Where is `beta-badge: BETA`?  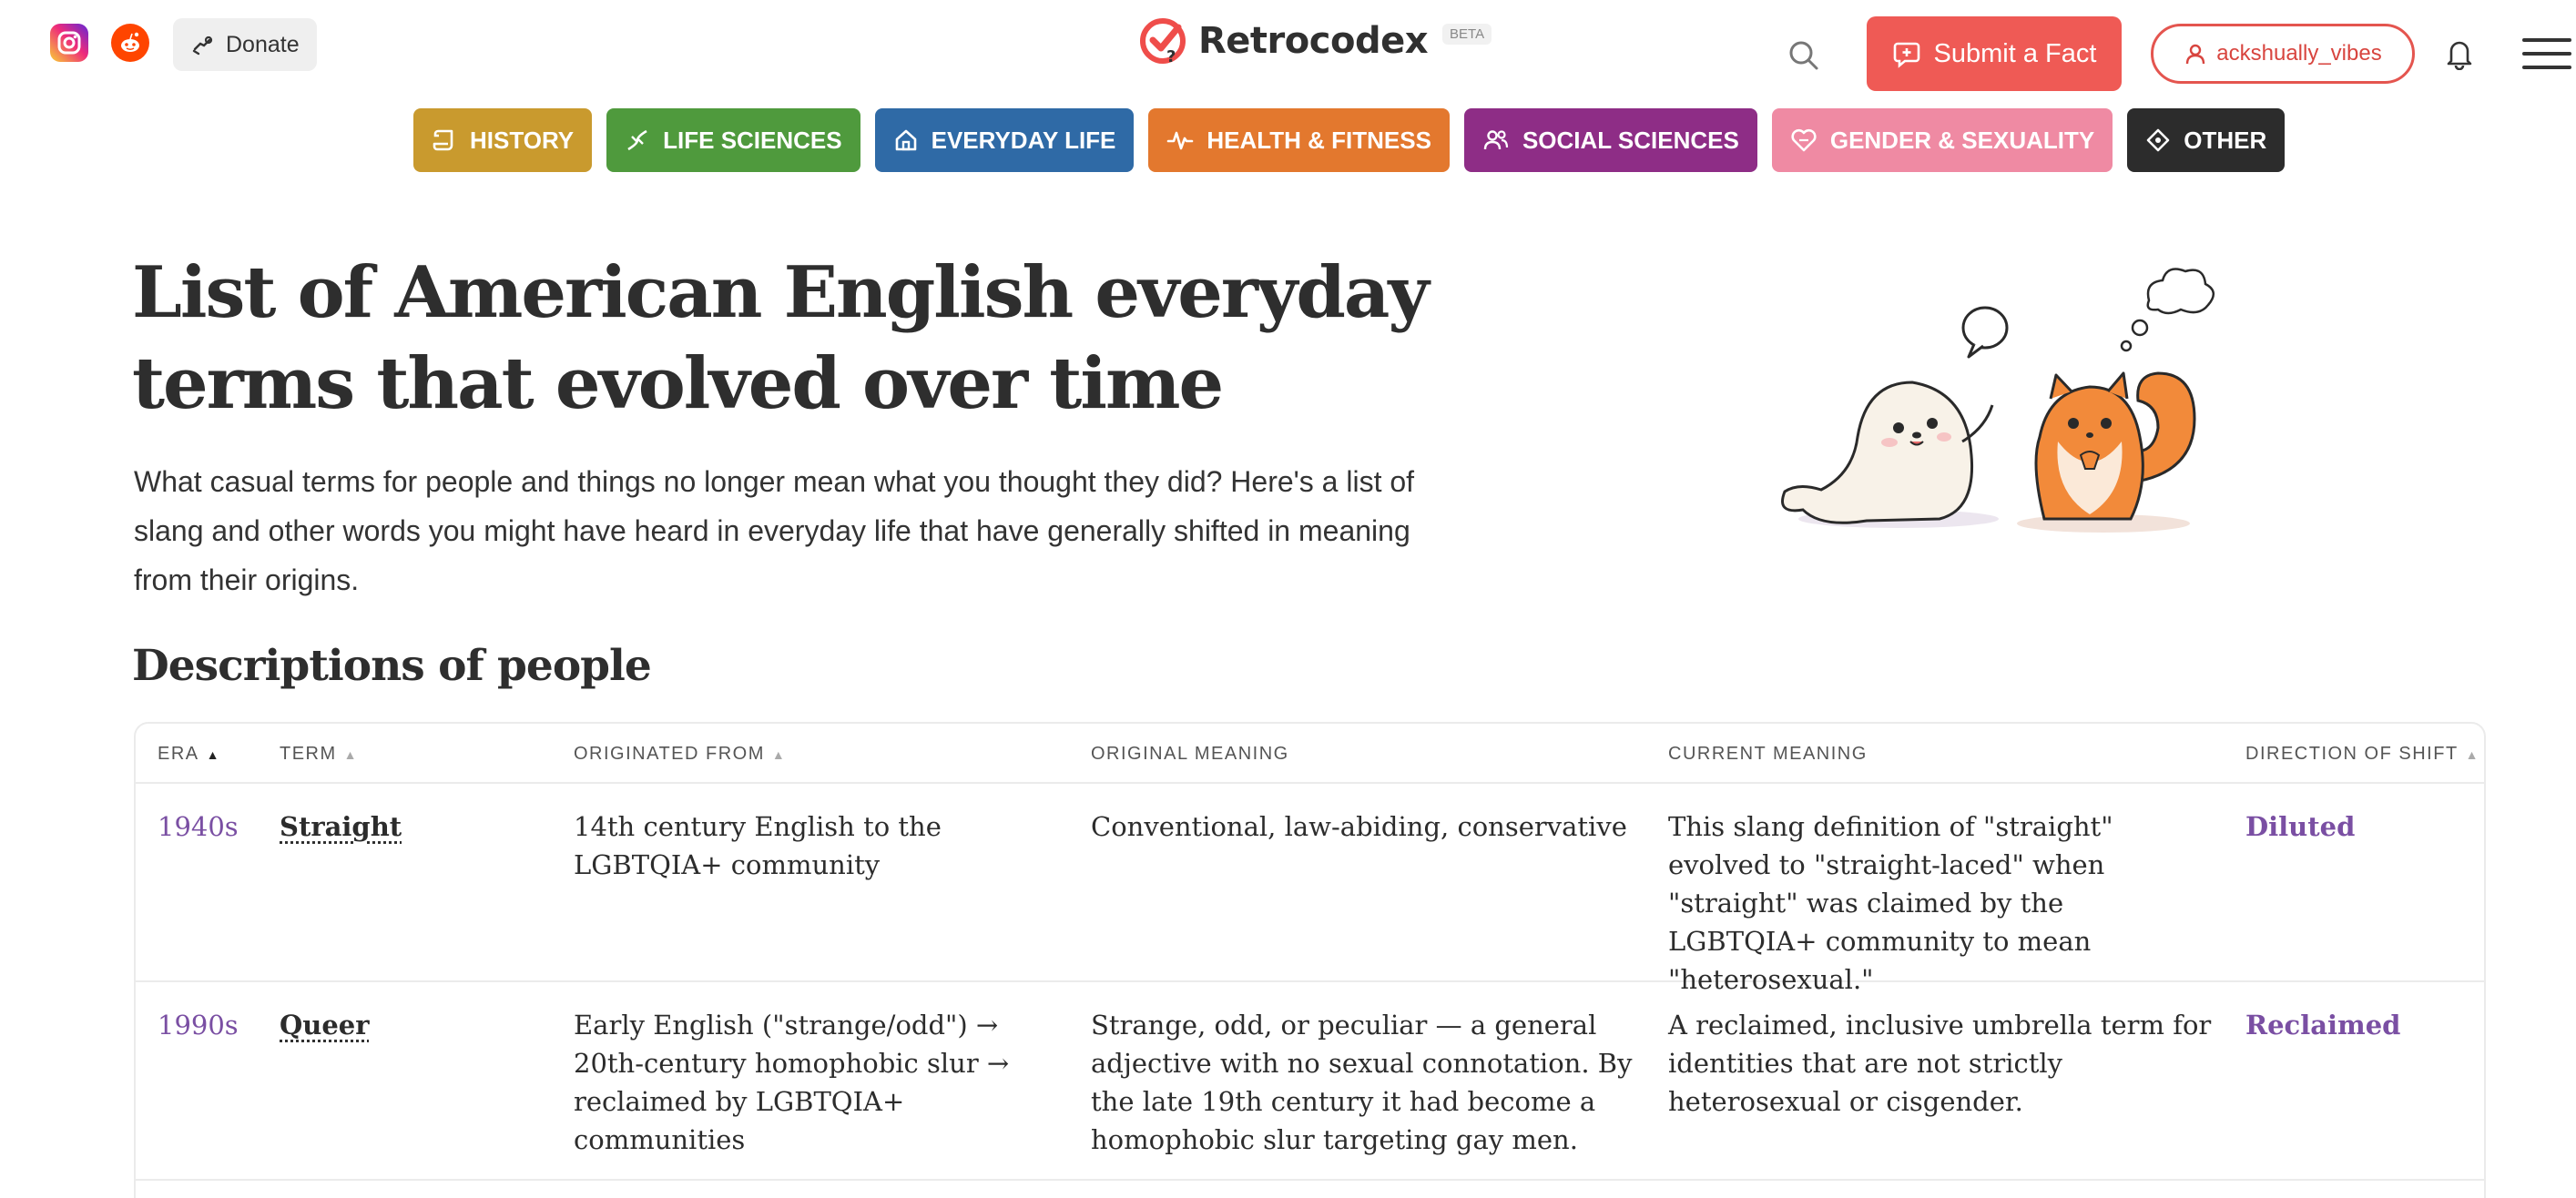 beta-badge: BETA is located at coordinates (1467, 34).